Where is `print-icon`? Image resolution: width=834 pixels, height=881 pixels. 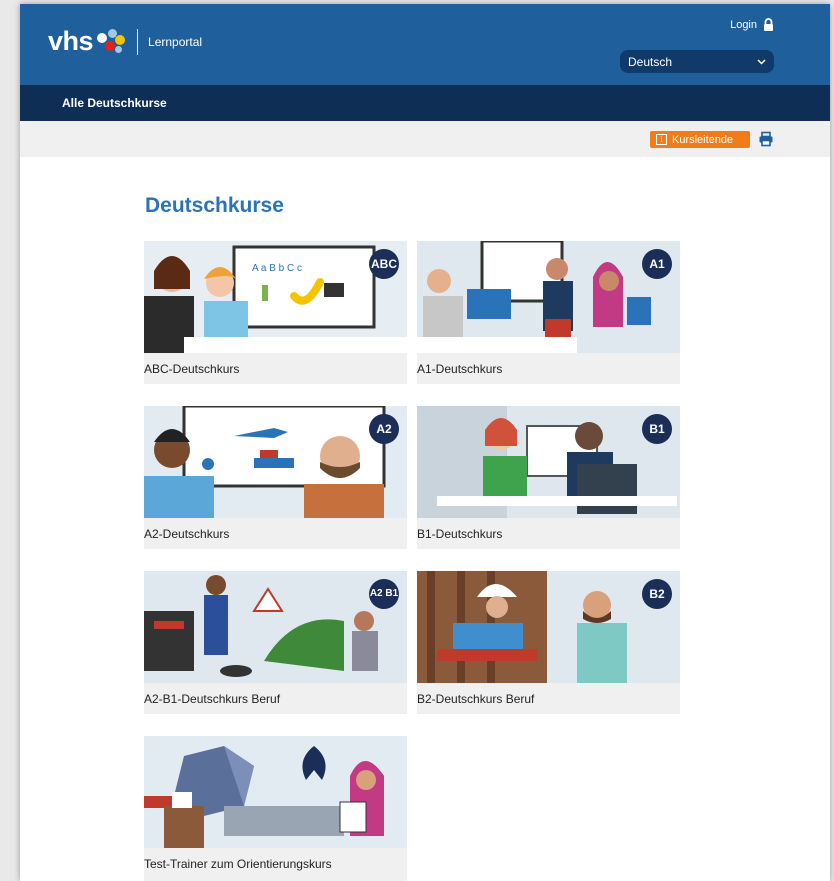
print-icon is located at coordinates (766, 139).